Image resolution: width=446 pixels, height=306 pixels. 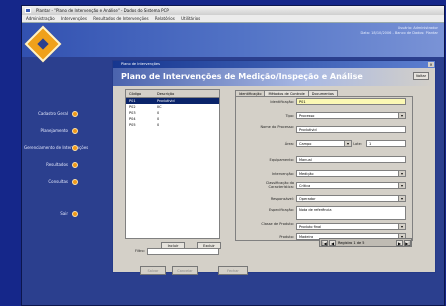 What do you see at coordinates (351, 198) in the screenshot?
I see `responsavel-select: Operador` at bounding box center [351, 198].